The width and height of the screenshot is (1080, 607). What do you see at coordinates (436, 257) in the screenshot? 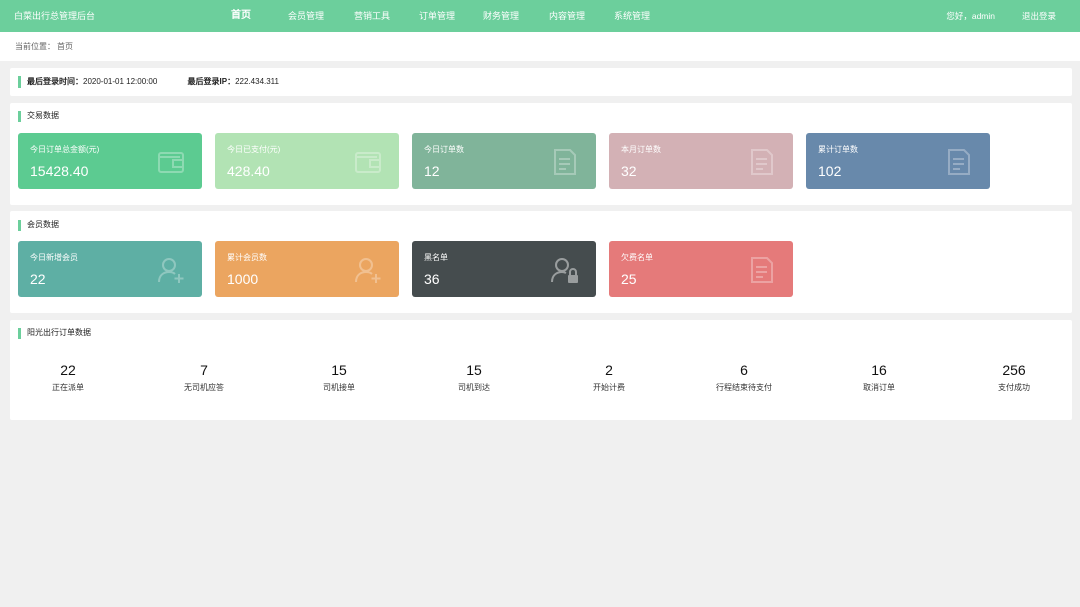
I see `card-label: 黑名单` at bounding box center [436, 257].